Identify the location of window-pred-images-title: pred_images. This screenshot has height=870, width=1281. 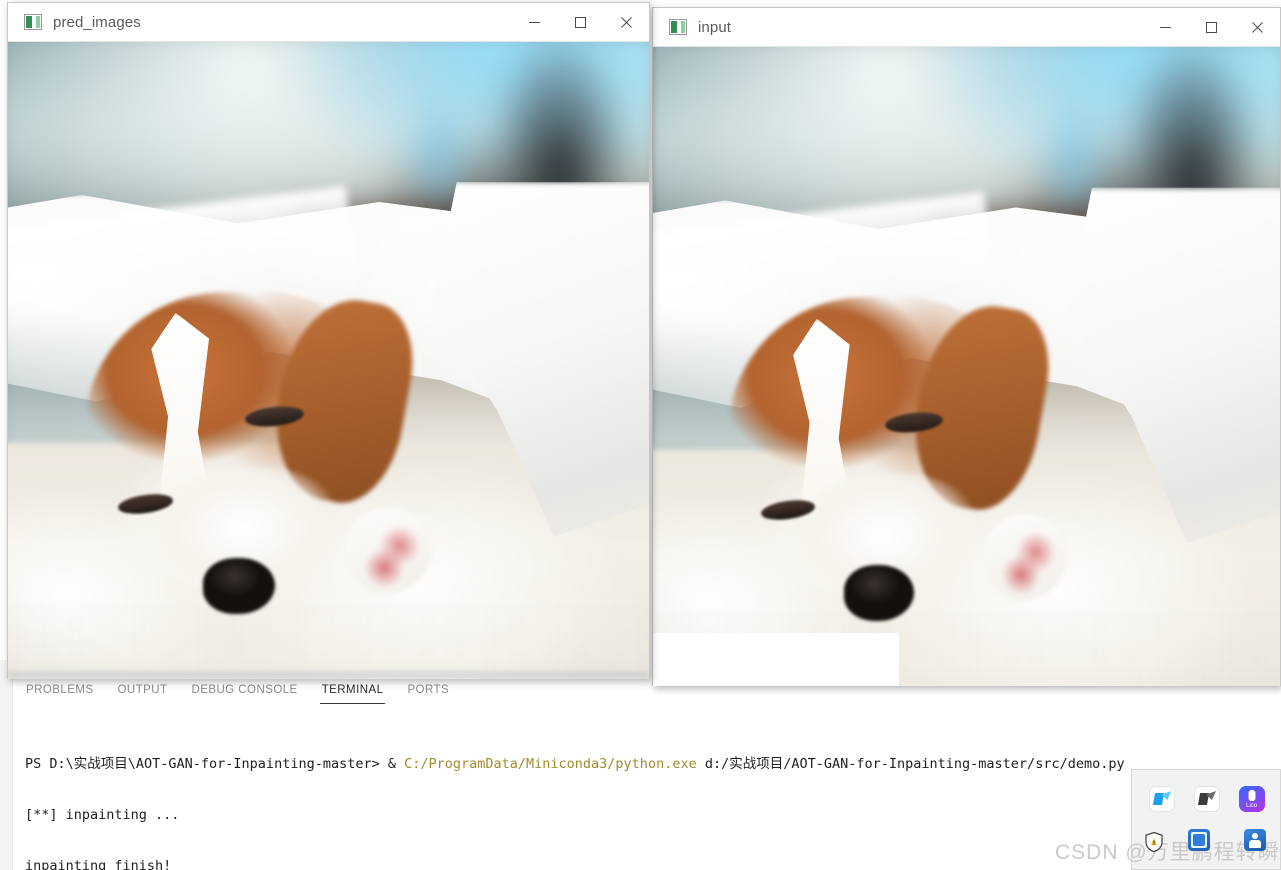
(97, 22).